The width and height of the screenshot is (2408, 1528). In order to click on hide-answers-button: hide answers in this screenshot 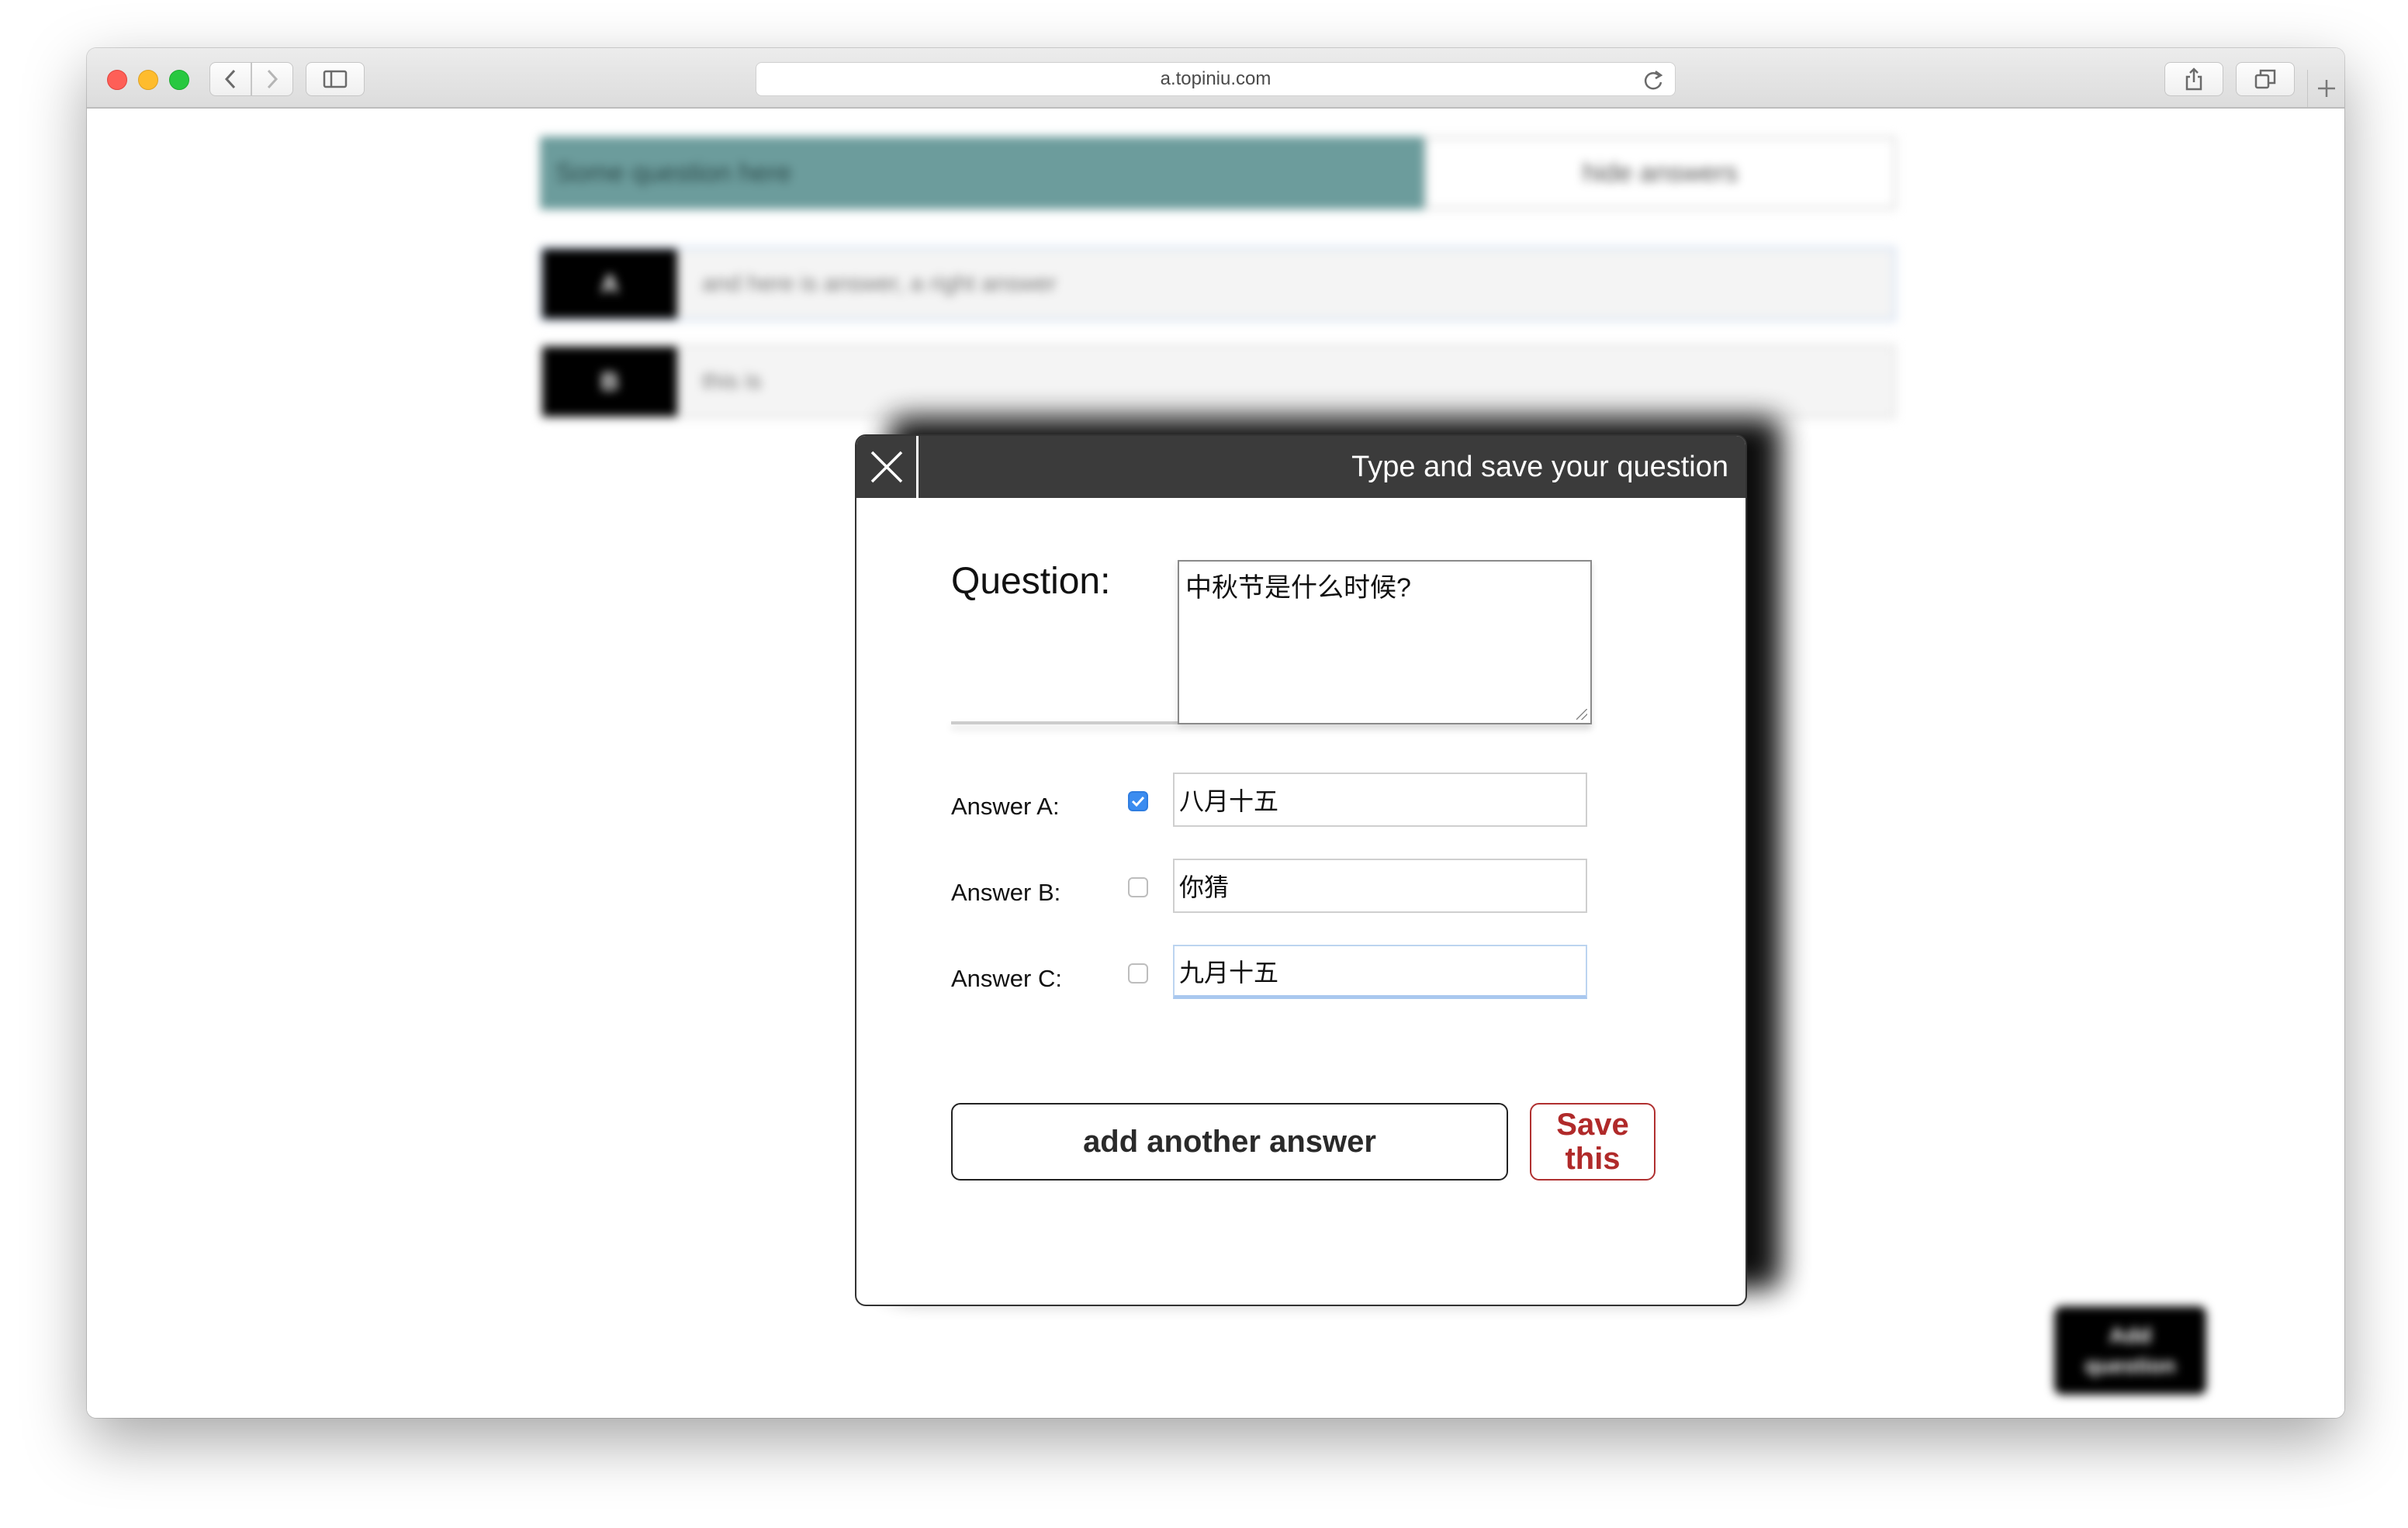, I will do `click(1660, 173)`.